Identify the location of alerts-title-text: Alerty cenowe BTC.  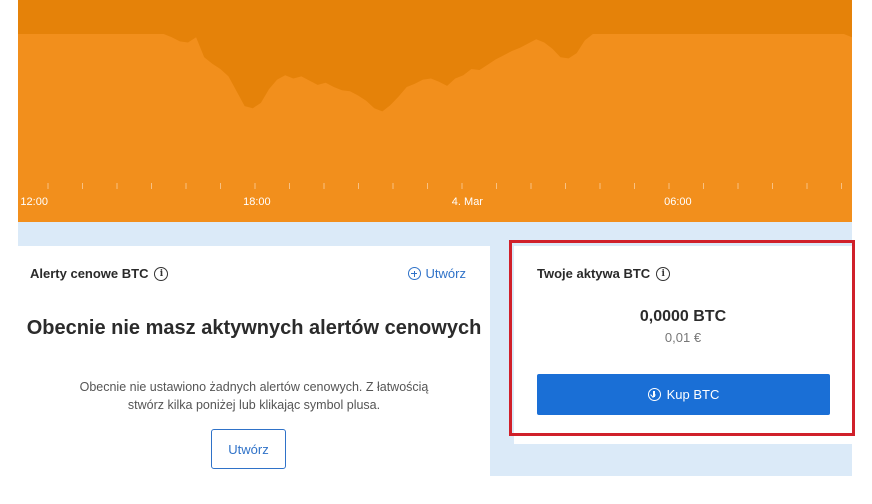
(89, 273).